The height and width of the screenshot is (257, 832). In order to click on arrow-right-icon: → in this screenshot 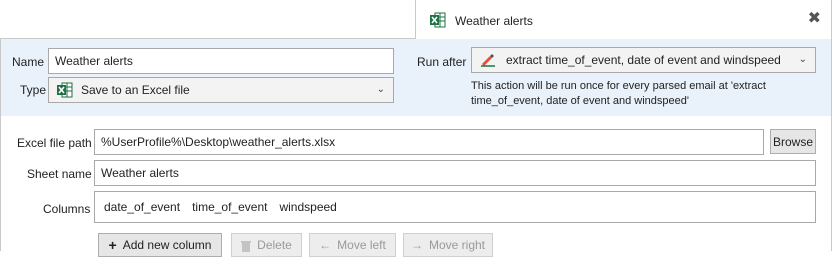, I will do `click(416, 245)`.